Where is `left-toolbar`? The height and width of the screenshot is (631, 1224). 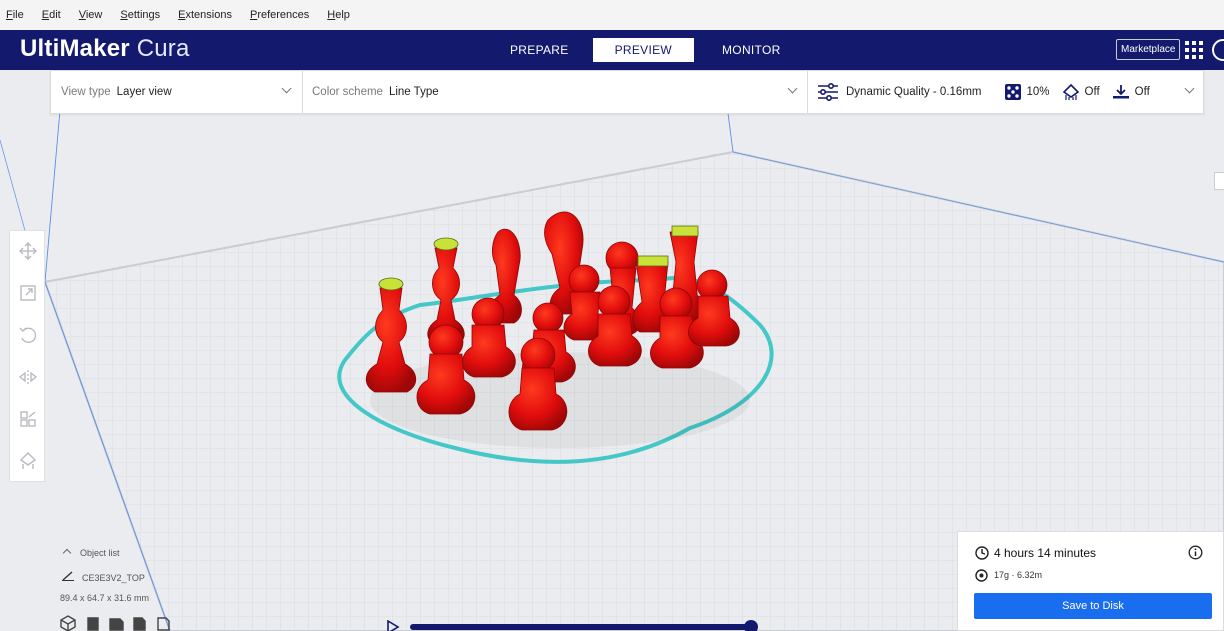 left-toolbar is located at coordinates (27, 356).